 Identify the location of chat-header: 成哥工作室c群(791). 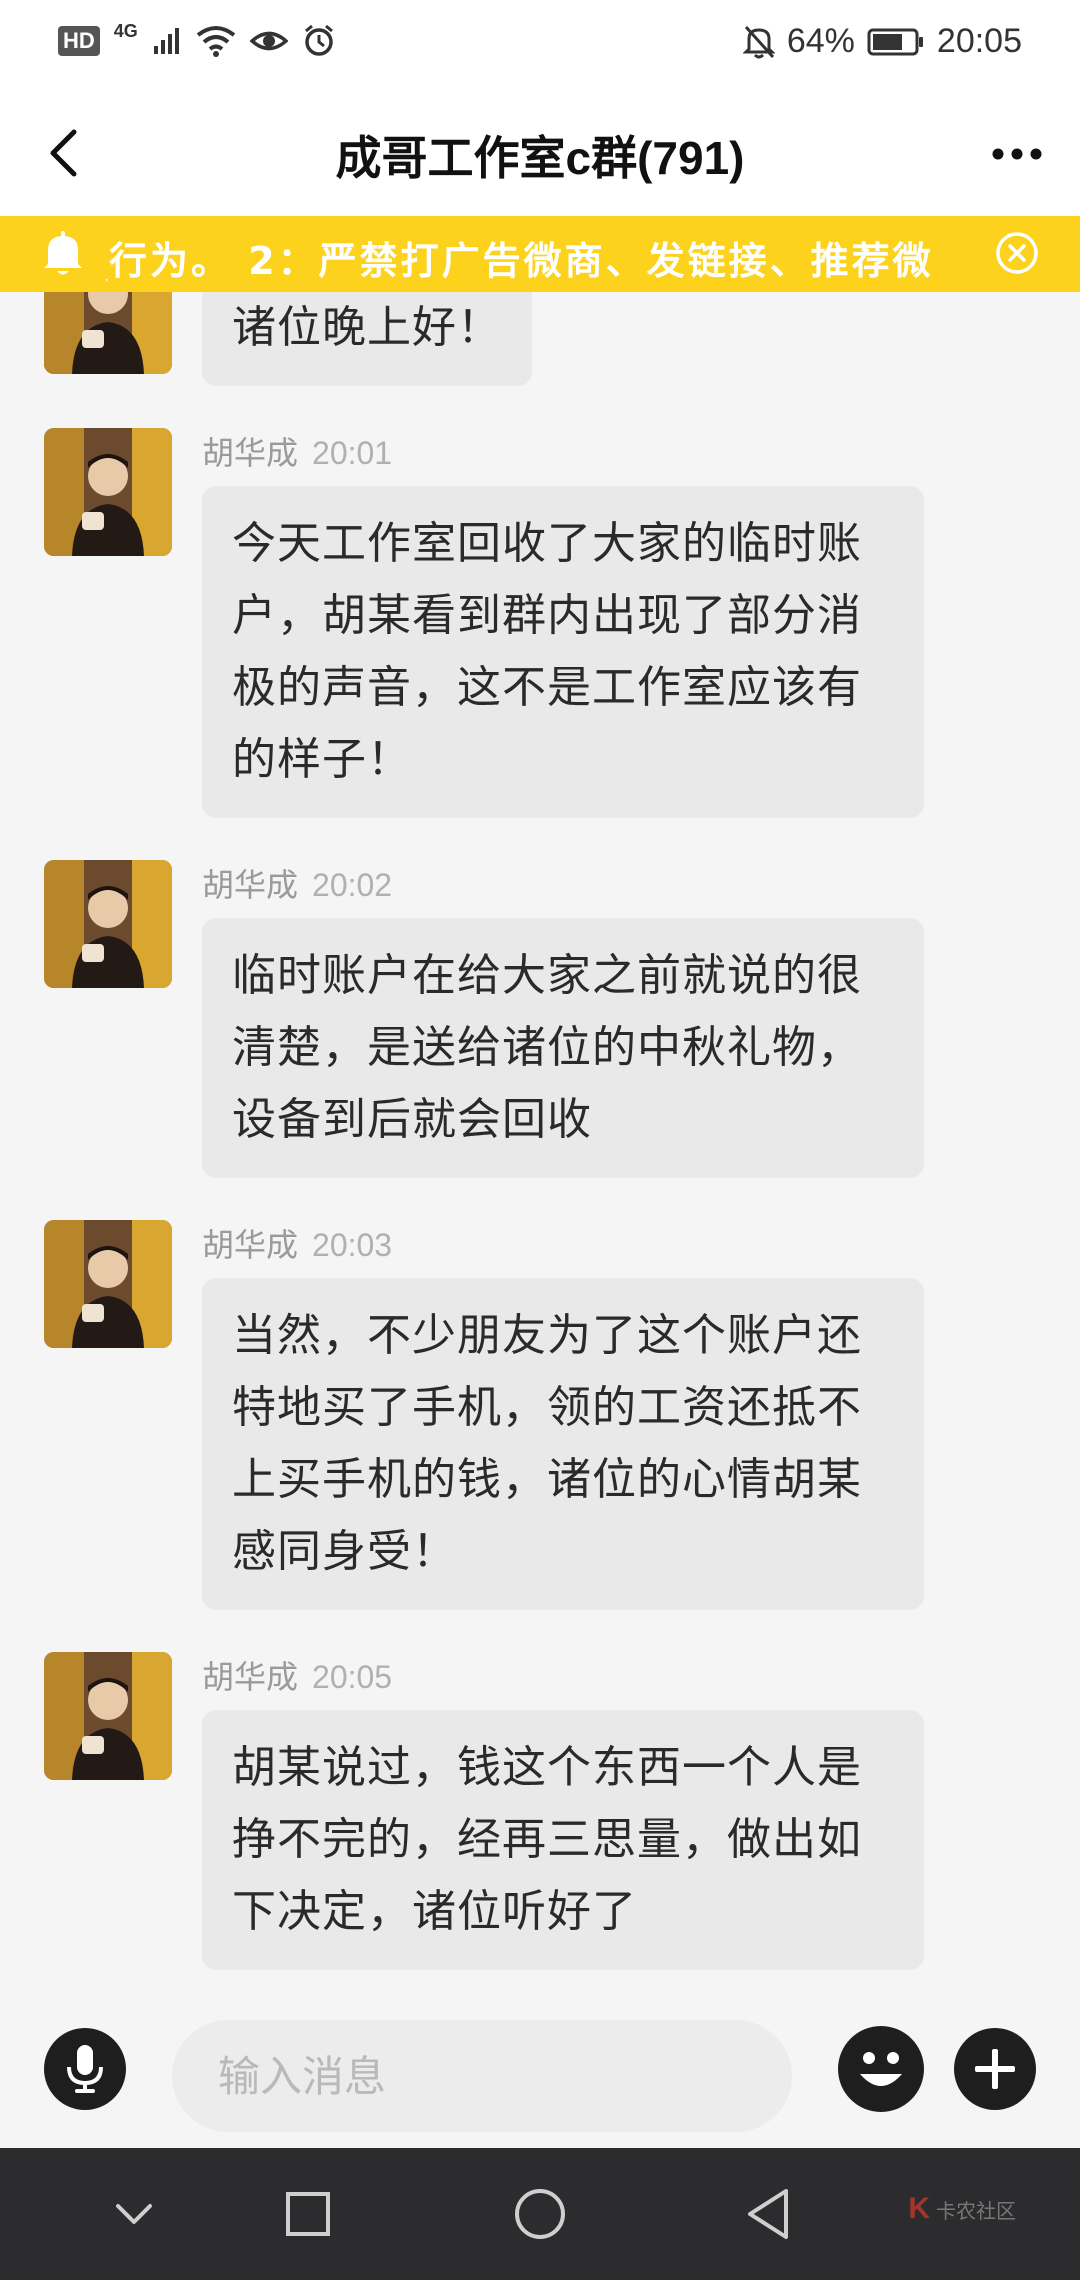
(540, 154).